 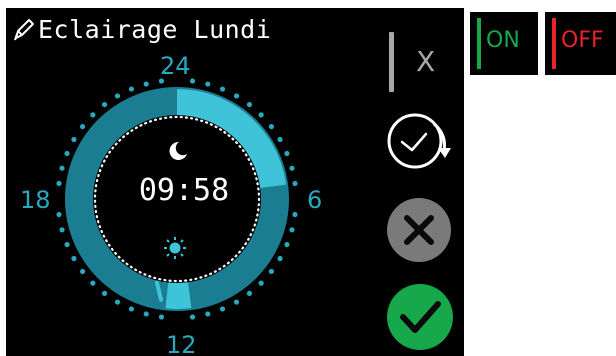 What do you see at coordinates (391, 62) in the screenshot?
I see `close-button-bar` at bounding box center [391, 62].